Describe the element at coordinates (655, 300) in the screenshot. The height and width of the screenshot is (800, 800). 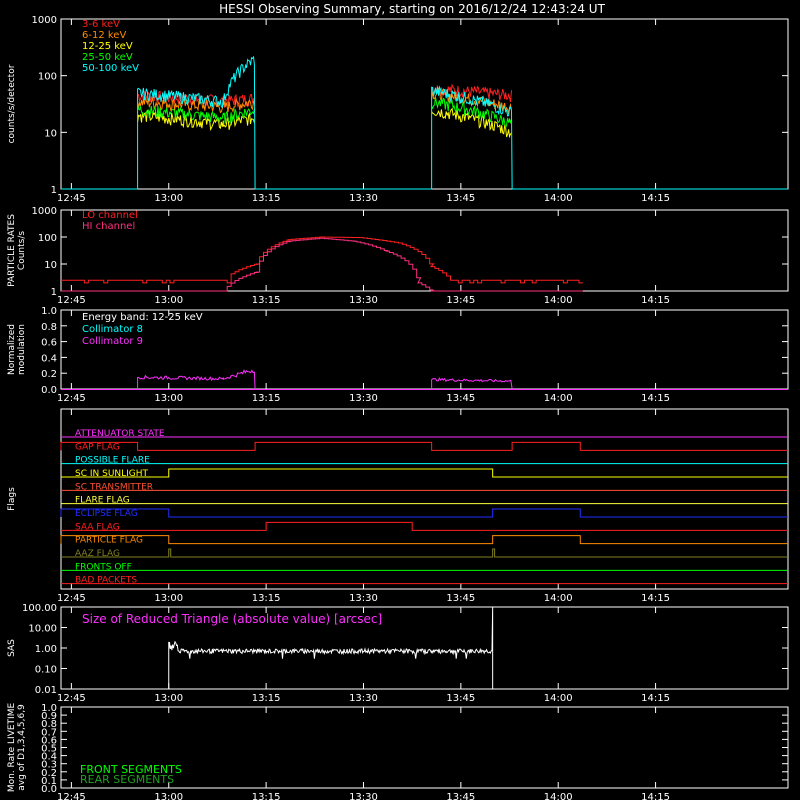
I see `x-tick-label-1-6: 14:15` at that location.